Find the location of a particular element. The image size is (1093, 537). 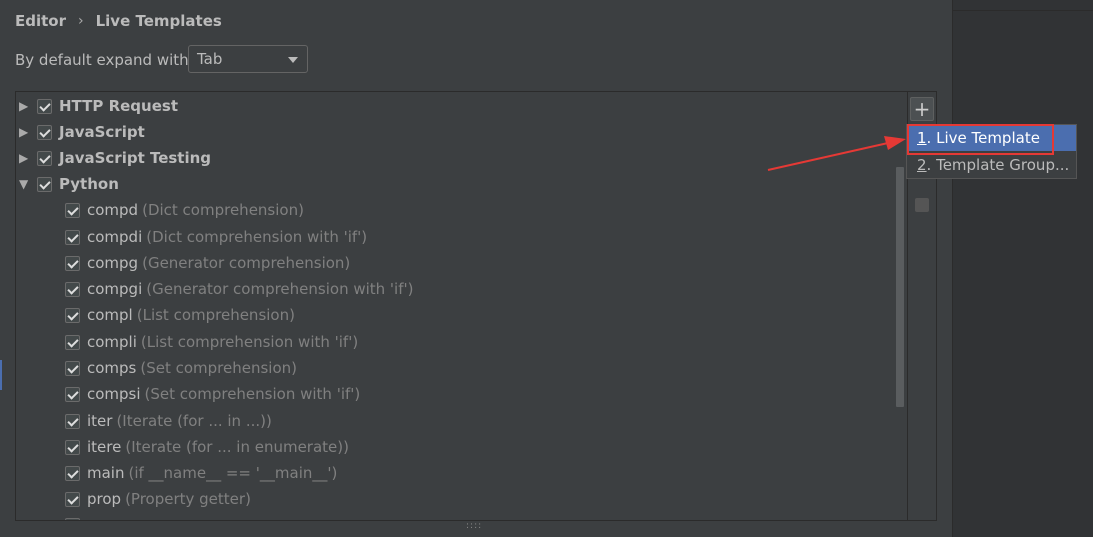

template-row: itere (Iterate (for ... in enumerate)) is located at coordinates (207, 447).